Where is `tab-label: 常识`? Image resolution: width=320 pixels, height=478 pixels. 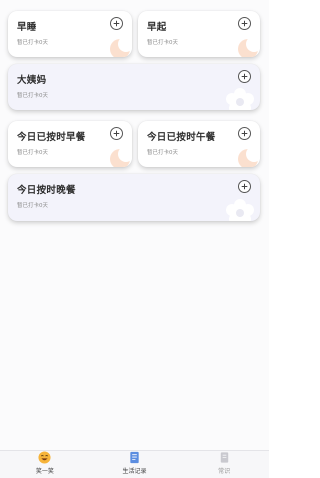 tab-label: 常识 is located at coordinates (224, 471).